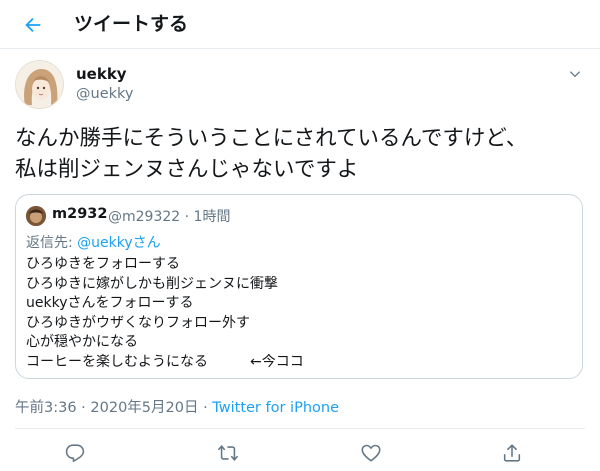 This screenshot has width=600, height=471. Describe the element at coordinates (80, 214) in the screenshot. I see `quoted-author-display-name: m2932` at that location.